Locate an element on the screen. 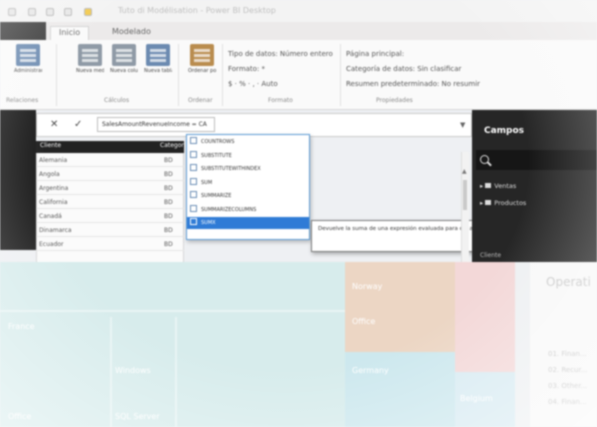  chevron-down-icon: ▼ is located at coordinates (462, 125).